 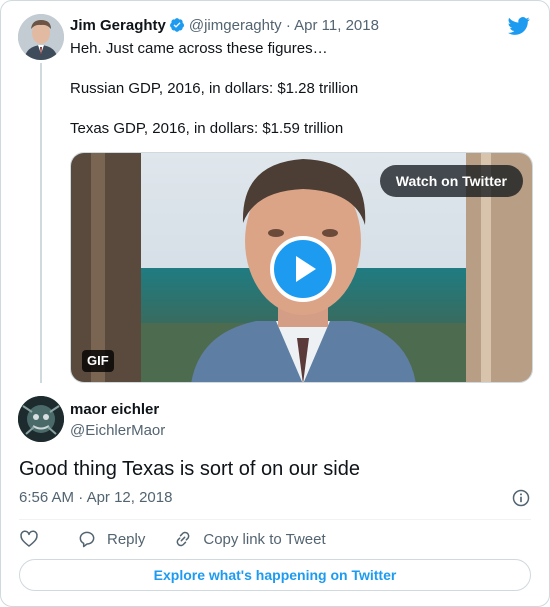 What do you see at coordinates (275, 519) in the screenshot?
I see `divider` at bounding box center [275, 519].